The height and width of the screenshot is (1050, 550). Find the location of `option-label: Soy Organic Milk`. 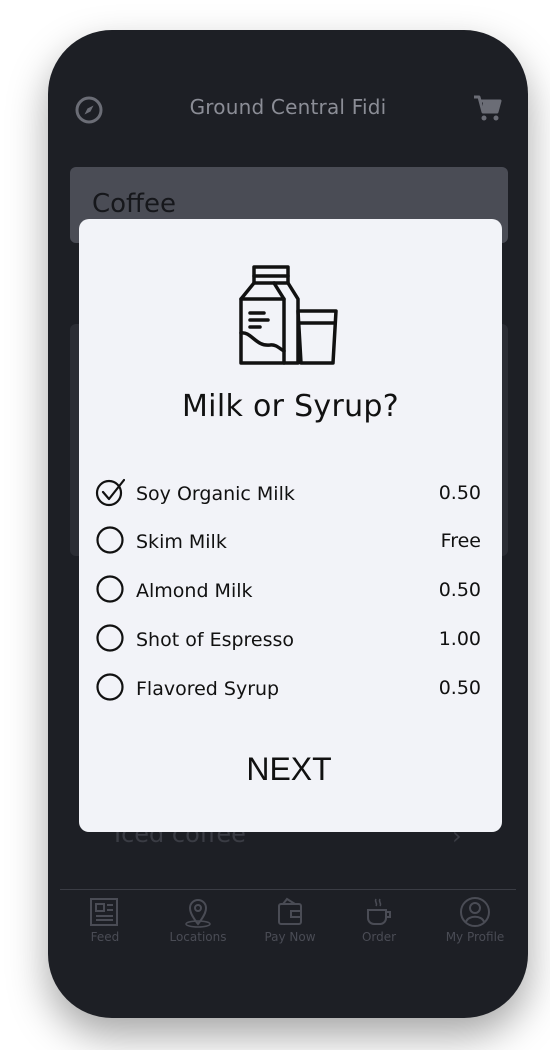

option-label: Soy Organic Milk is located at coordinates (215, 494).